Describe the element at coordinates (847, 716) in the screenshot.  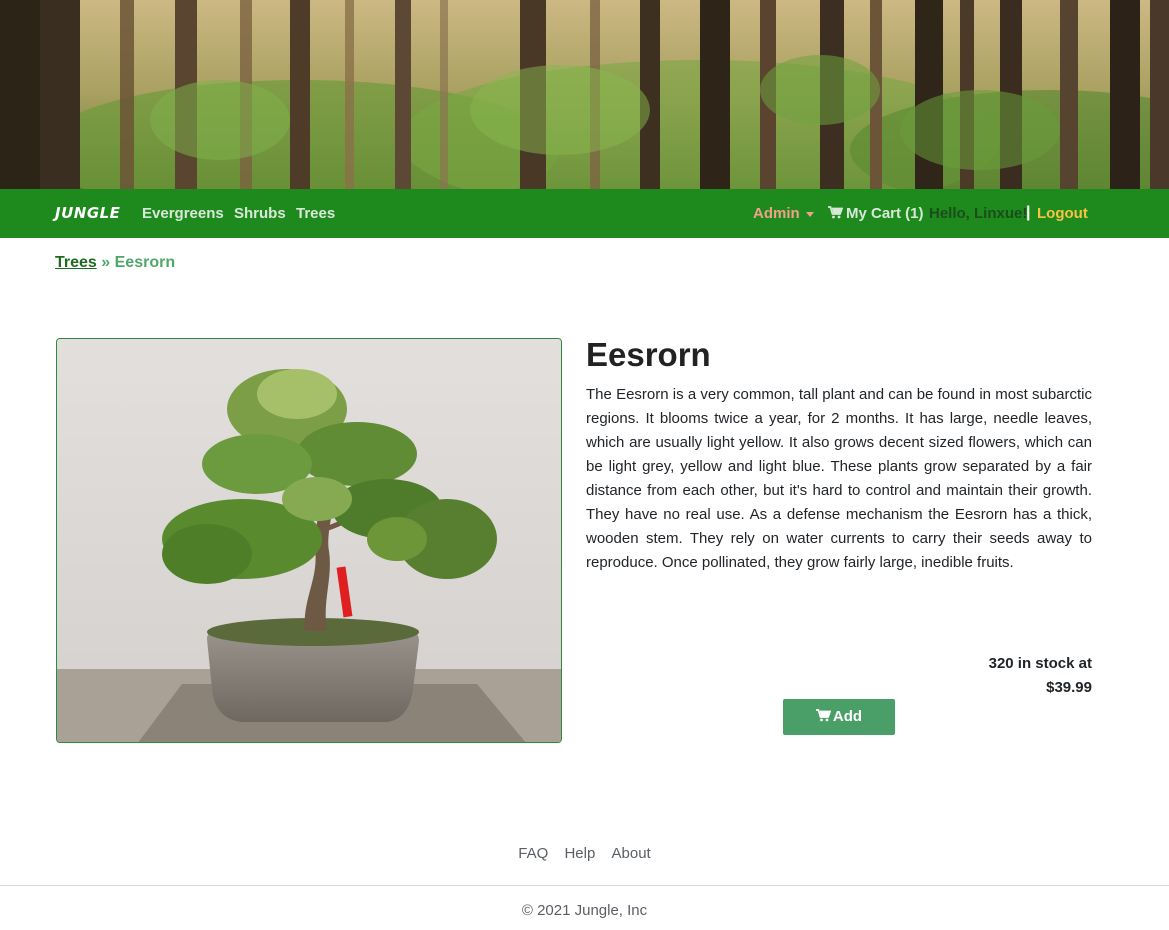
I see `add-button-label: Add` at that location.